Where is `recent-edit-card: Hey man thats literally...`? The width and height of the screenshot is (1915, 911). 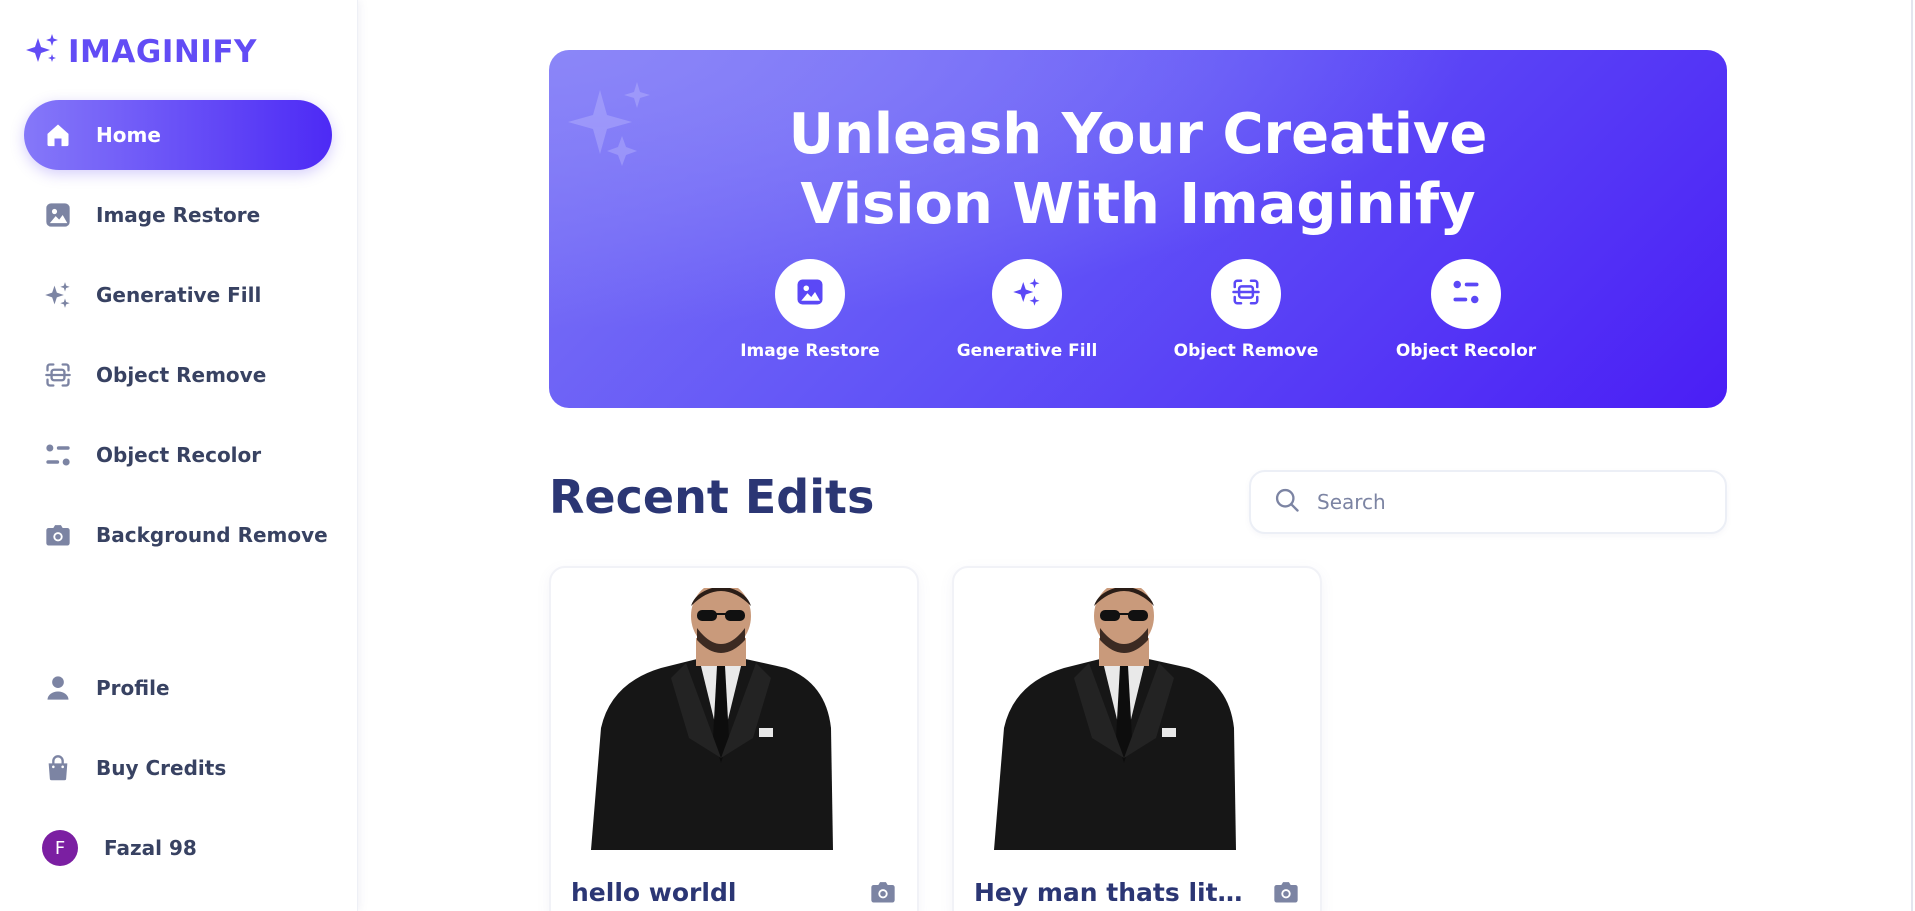 recent-edit-card: Hey man thats literally... is located at coordinates (1137, 738).